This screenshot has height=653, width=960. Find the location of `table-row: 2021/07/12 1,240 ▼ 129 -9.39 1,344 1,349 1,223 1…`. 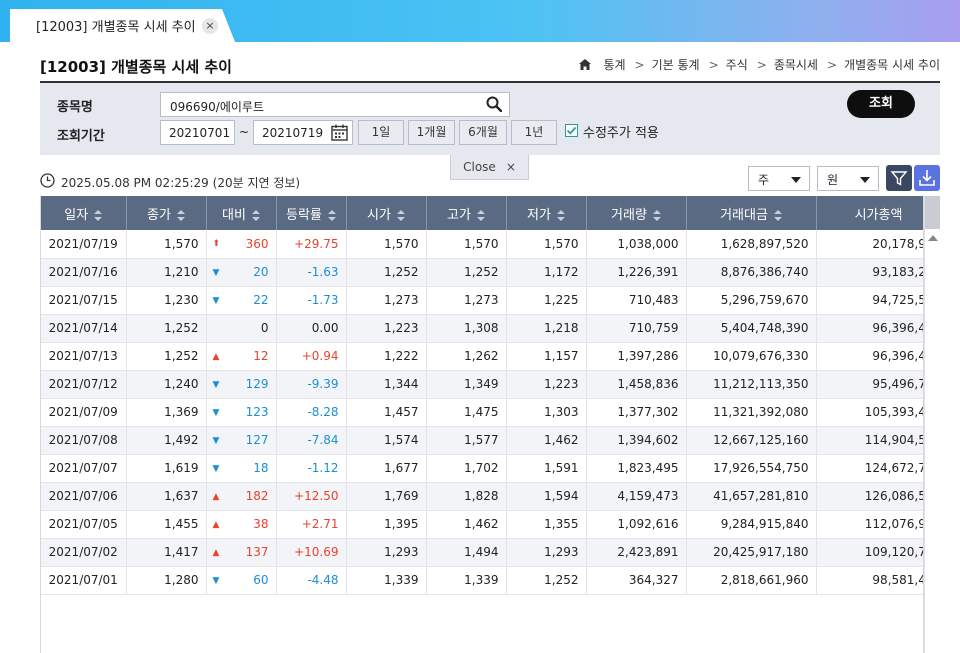

table-row: 2021/07/12 1,240 ▼ 129 -9.39 1,344 1,349 1,223 1… is located at coordinates (482, 384).